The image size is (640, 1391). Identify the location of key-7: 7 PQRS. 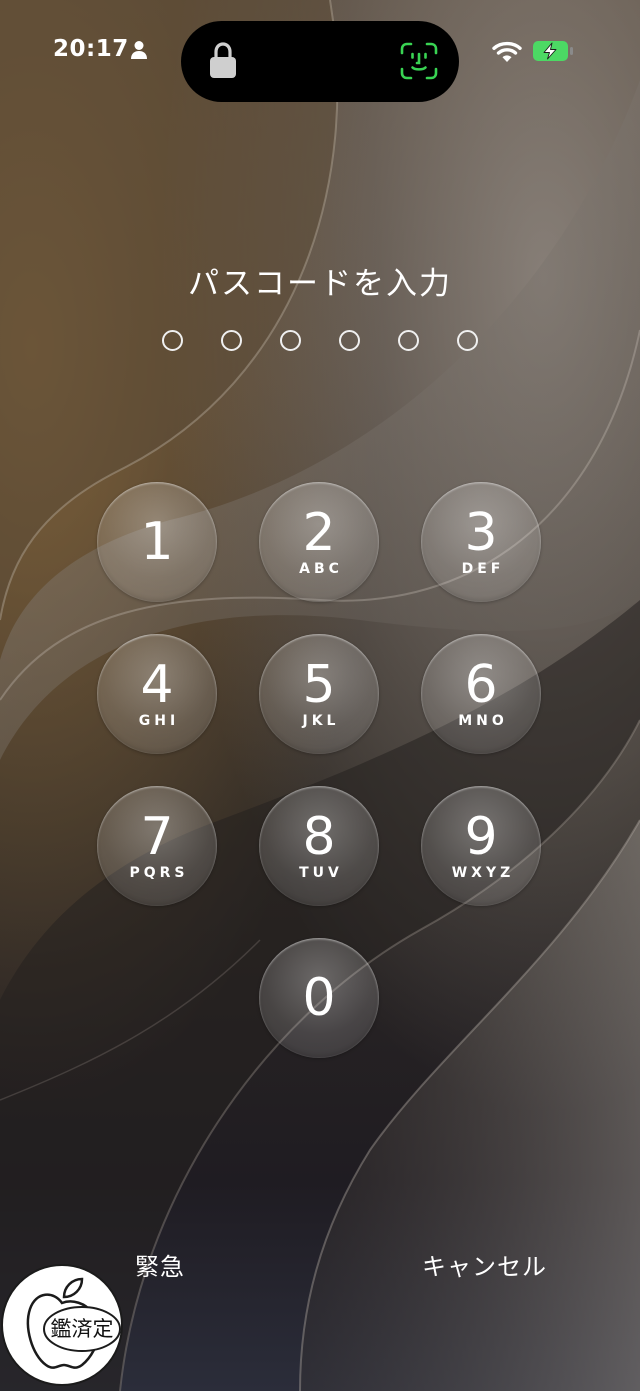
(157, 846).